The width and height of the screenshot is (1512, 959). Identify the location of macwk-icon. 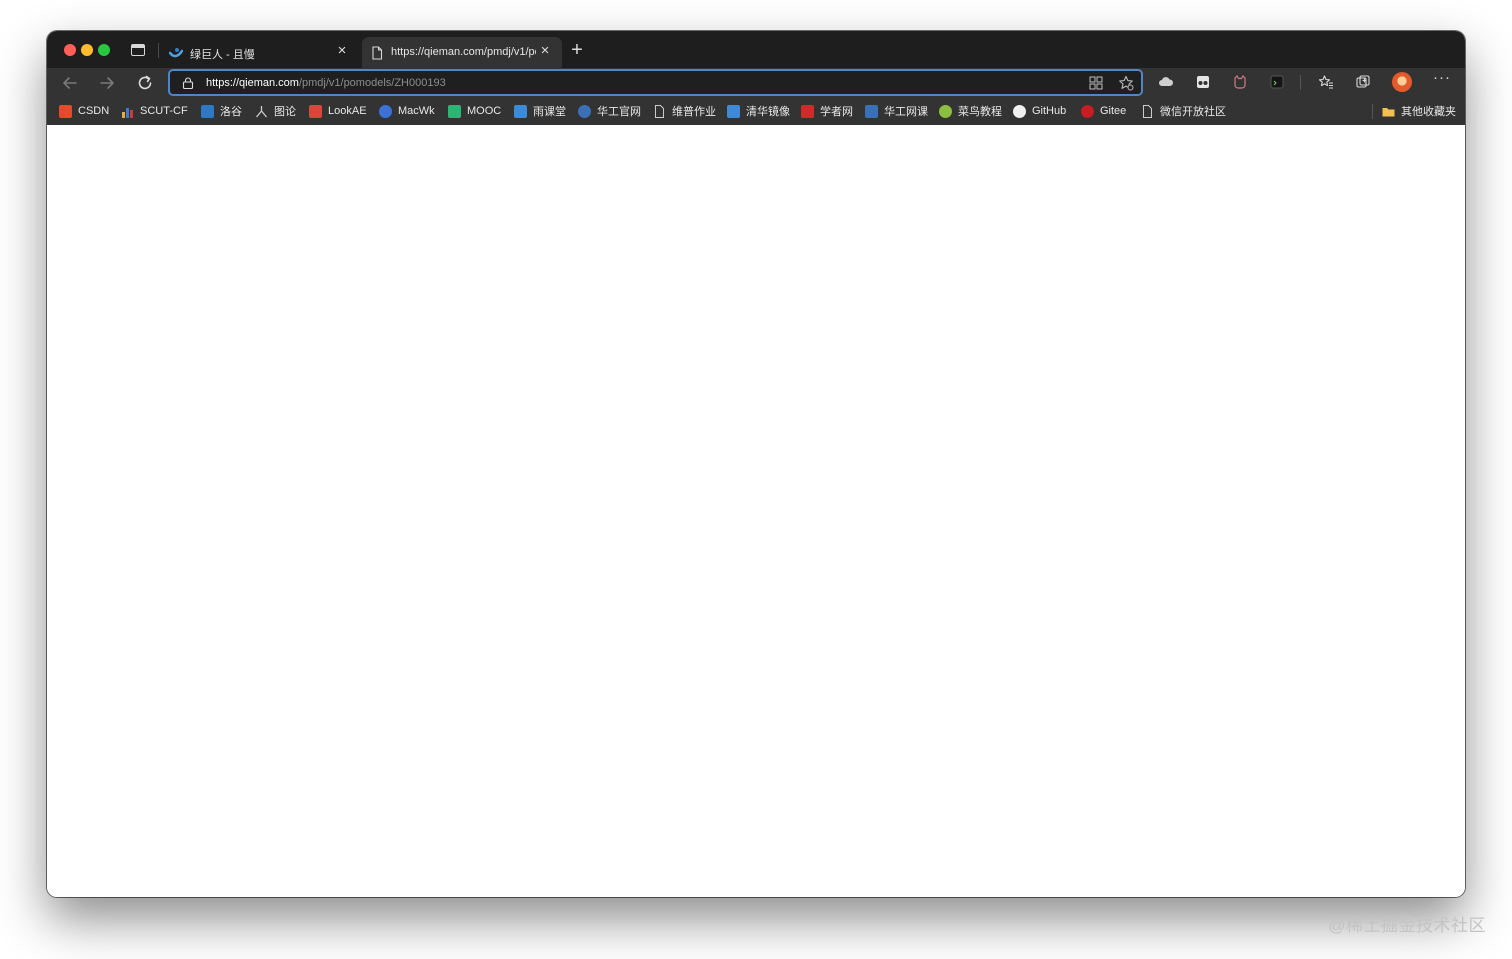
(385, 111).